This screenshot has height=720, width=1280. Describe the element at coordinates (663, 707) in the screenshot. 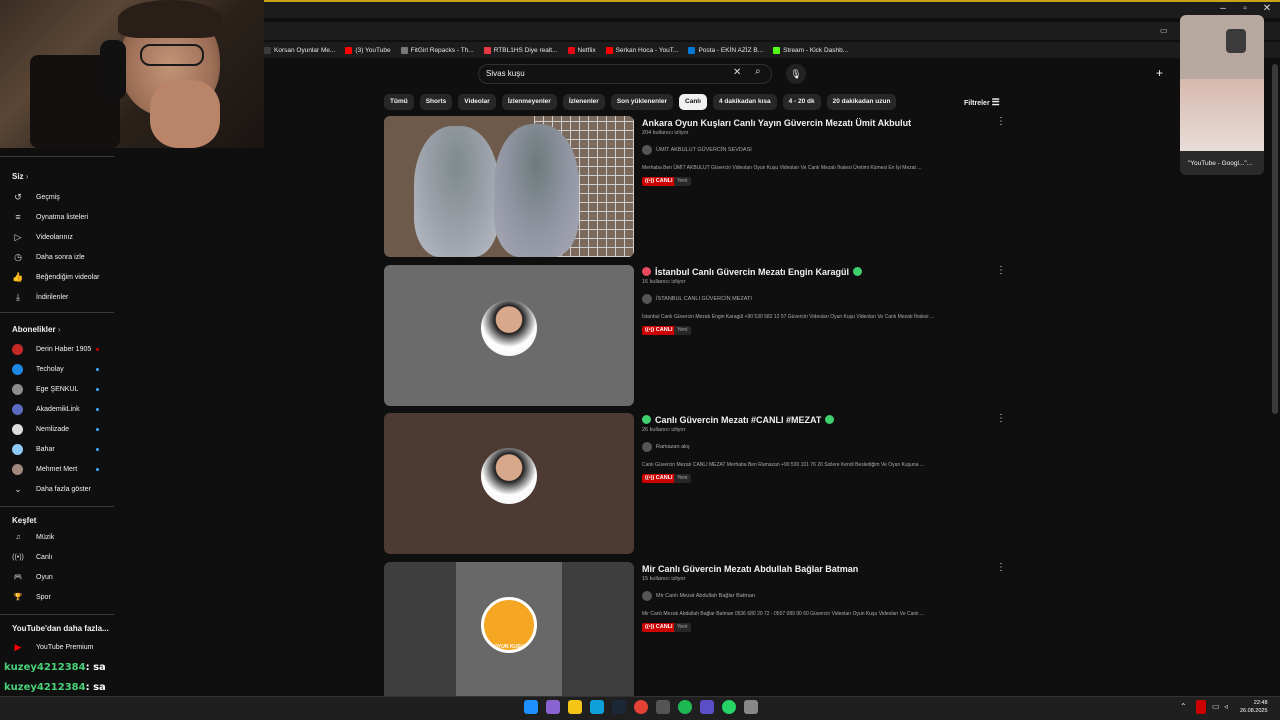

I see `app-icon` at that location.